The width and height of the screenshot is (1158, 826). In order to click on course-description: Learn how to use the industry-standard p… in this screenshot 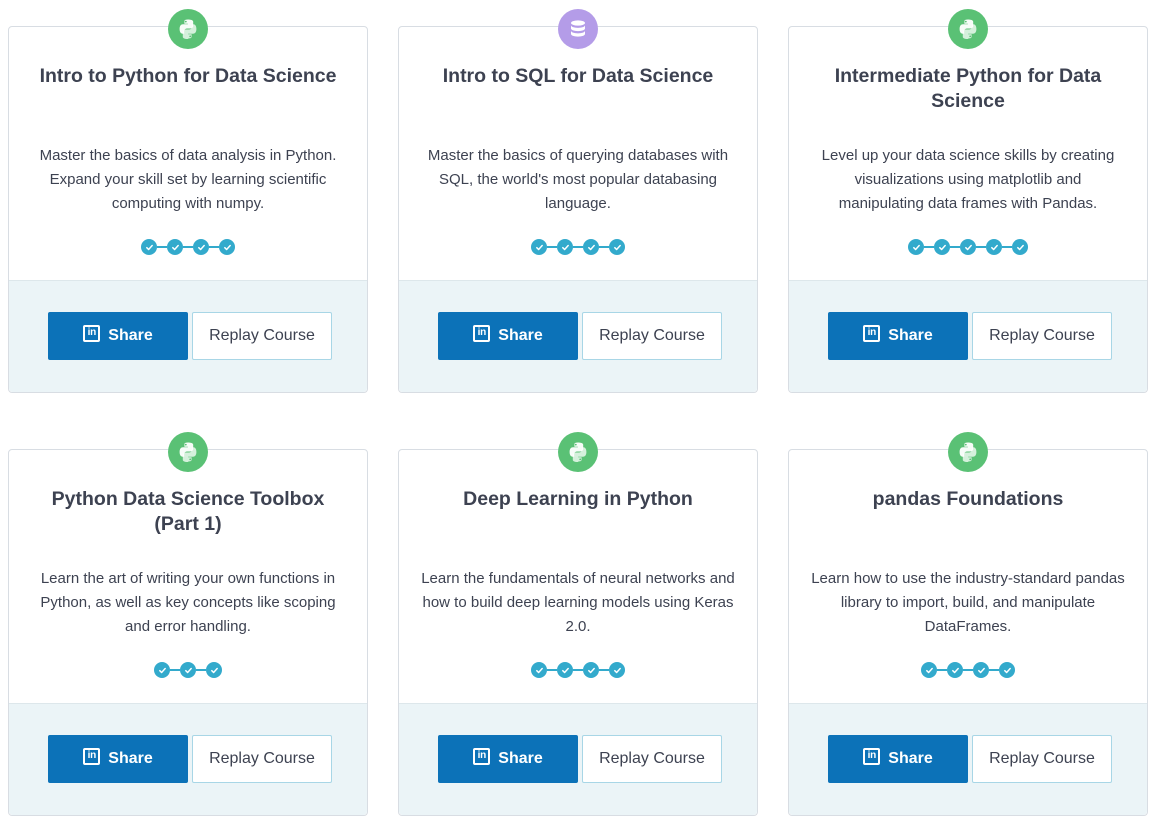, I will do `click(968, 602)`.